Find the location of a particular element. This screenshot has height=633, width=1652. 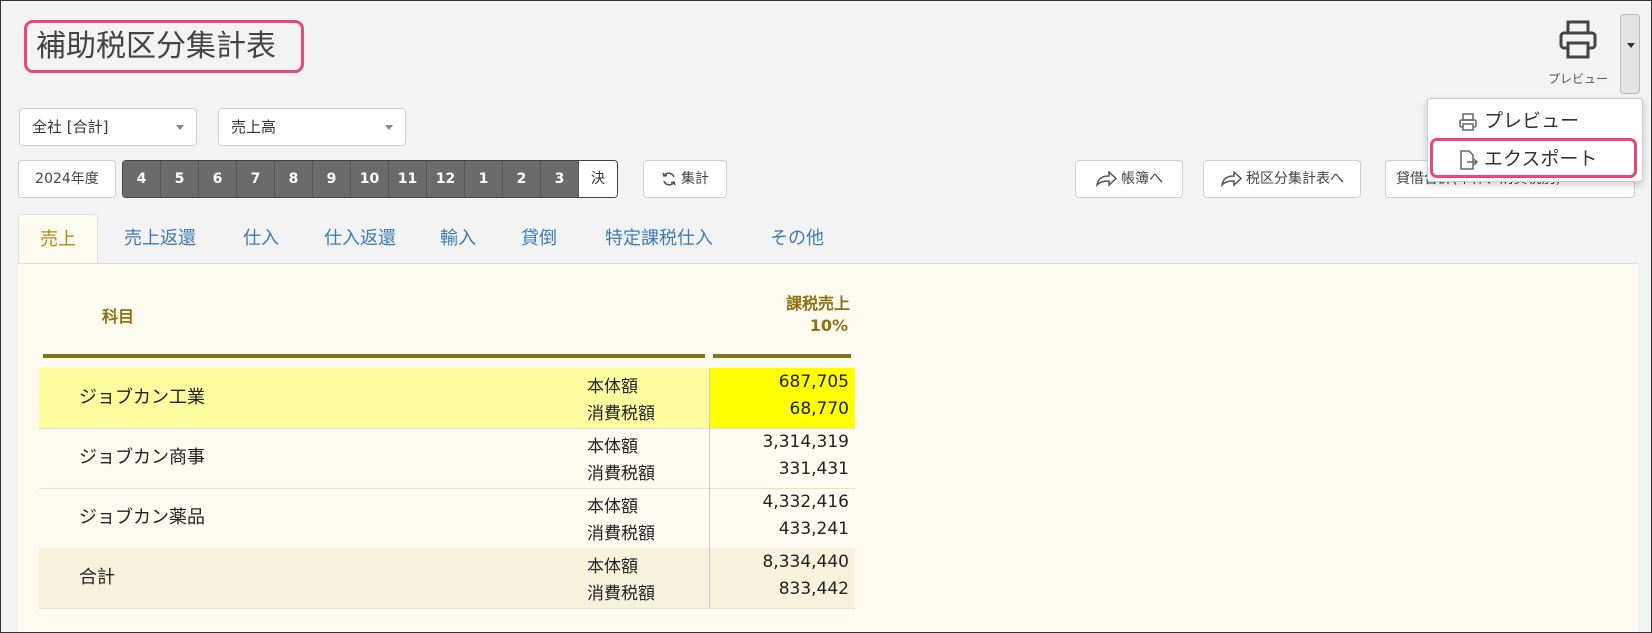

row-name: ジョブカン工業 is located at coordinates (142, 397).